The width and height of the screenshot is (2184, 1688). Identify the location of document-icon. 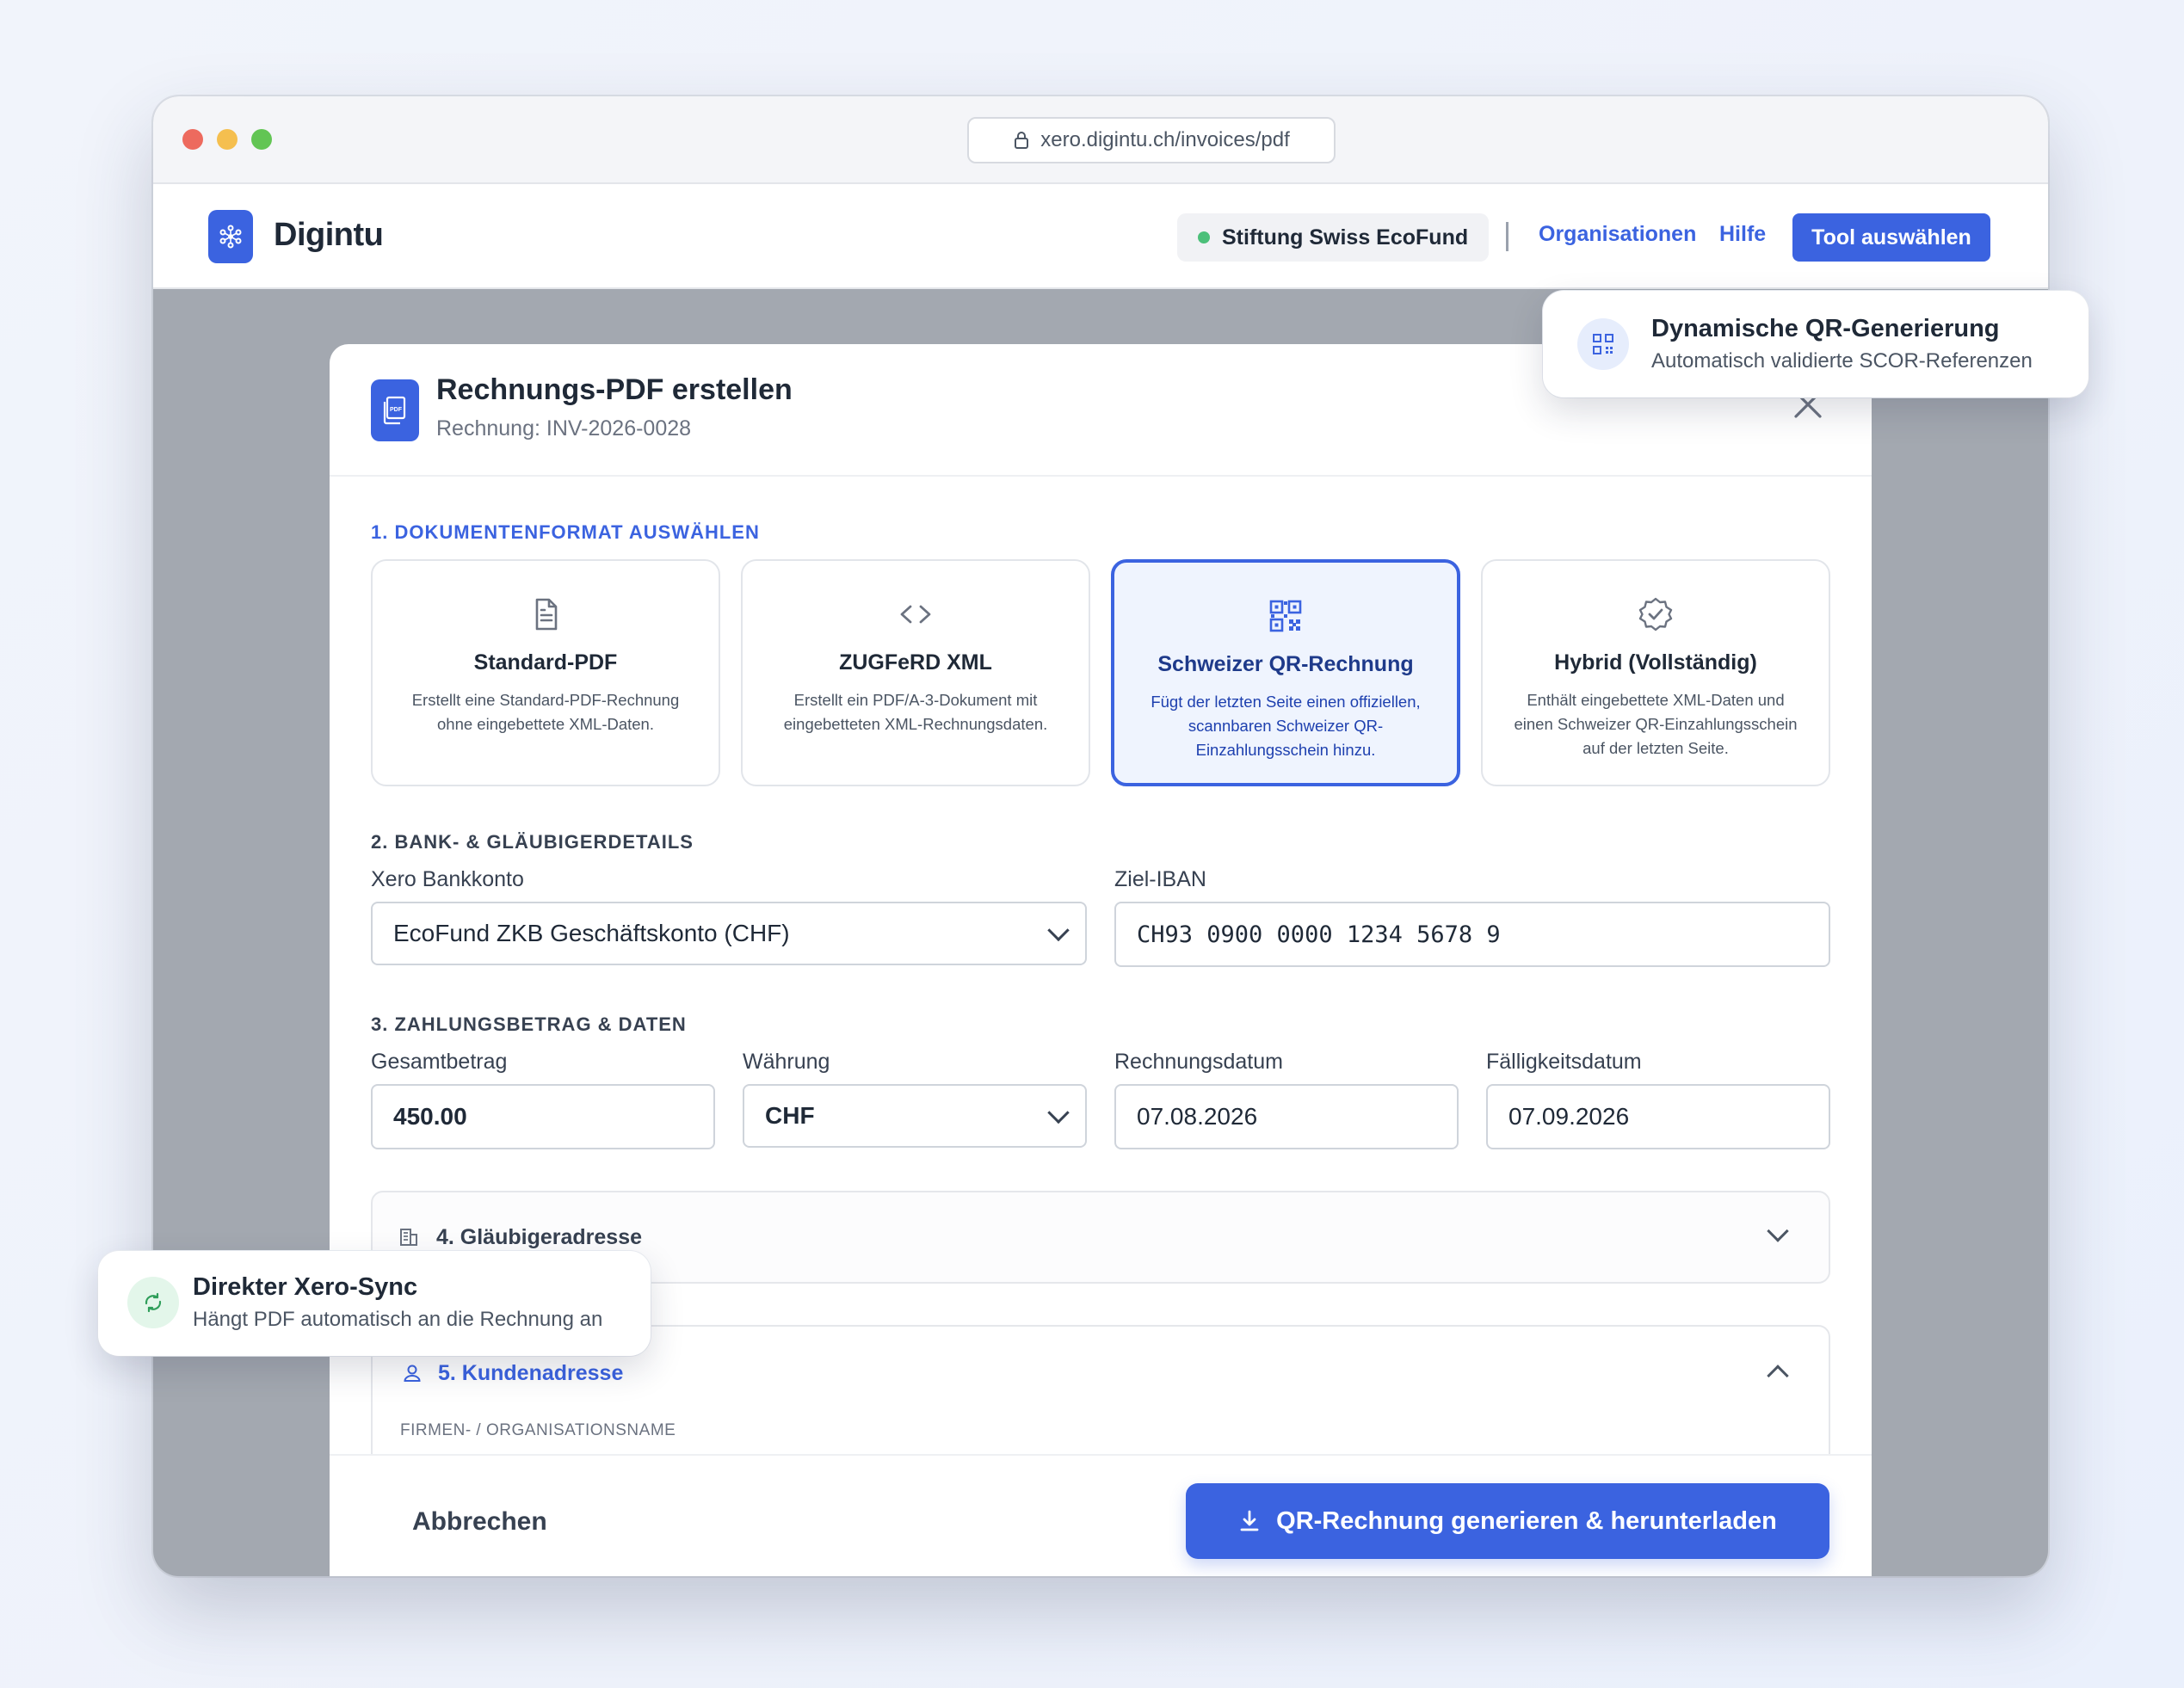
(547, 614).